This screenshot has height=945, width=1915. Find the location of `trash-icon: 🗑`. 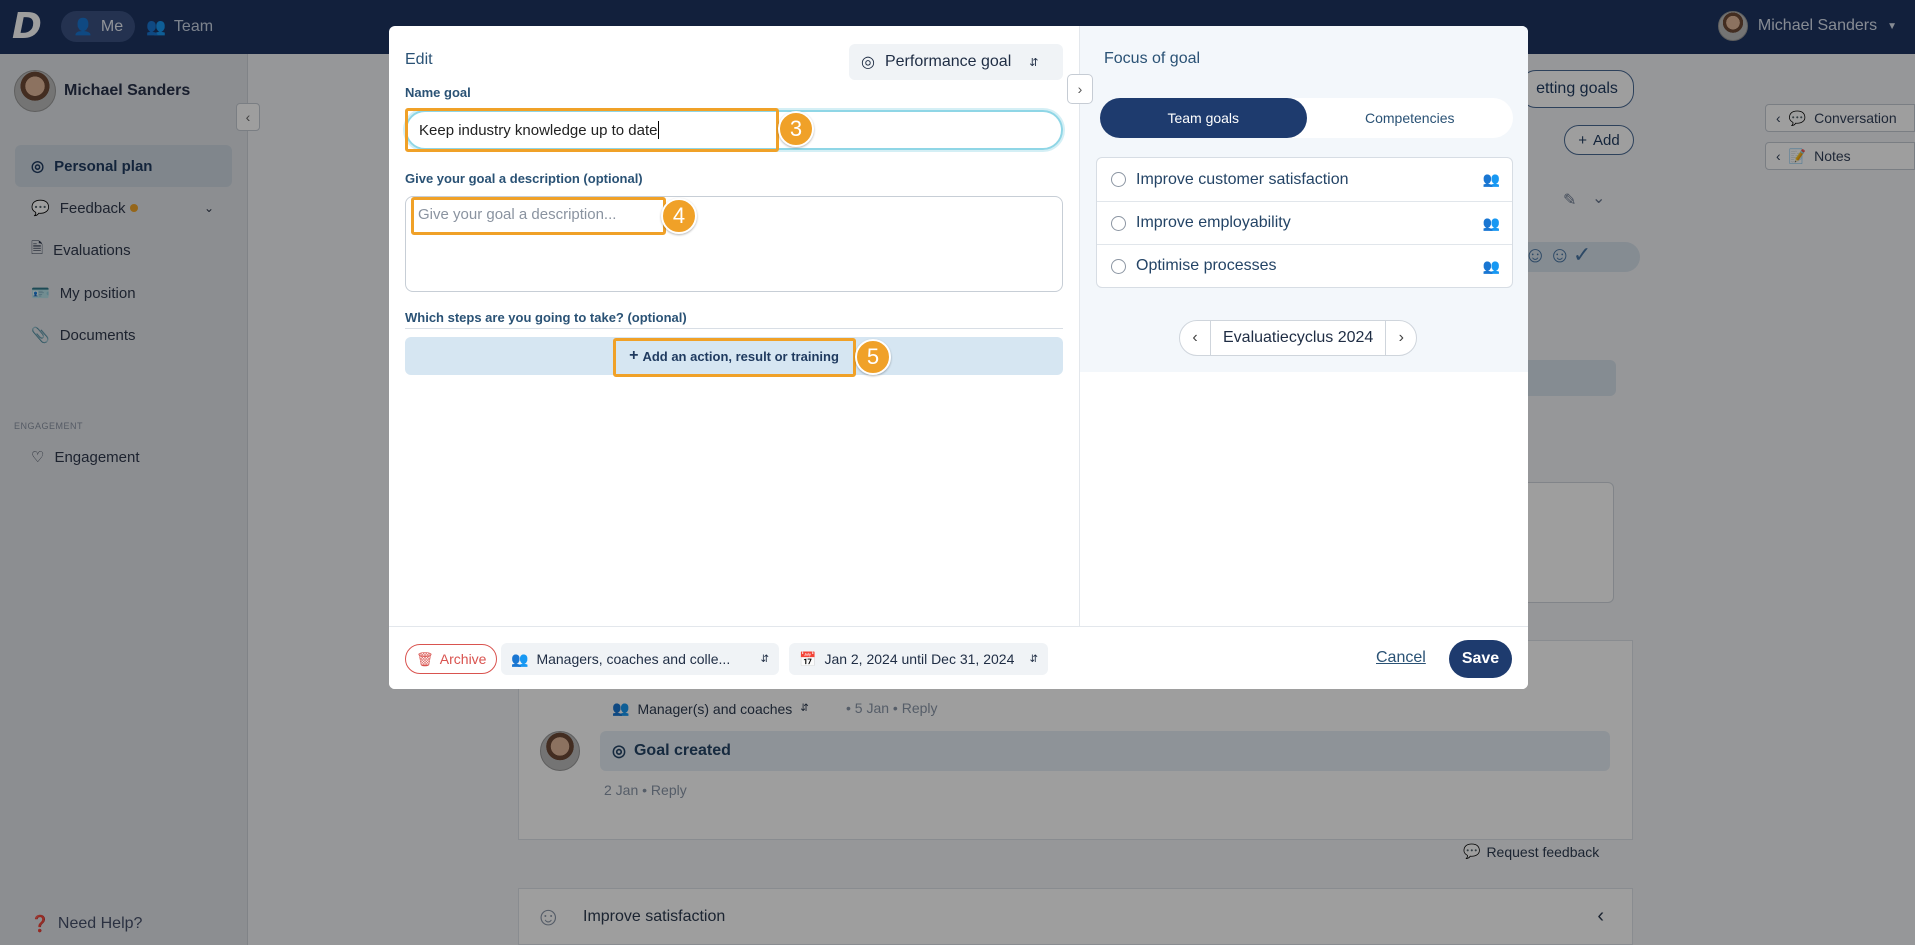

trash-icon: 🗑 is located at coordinates (425, 658).